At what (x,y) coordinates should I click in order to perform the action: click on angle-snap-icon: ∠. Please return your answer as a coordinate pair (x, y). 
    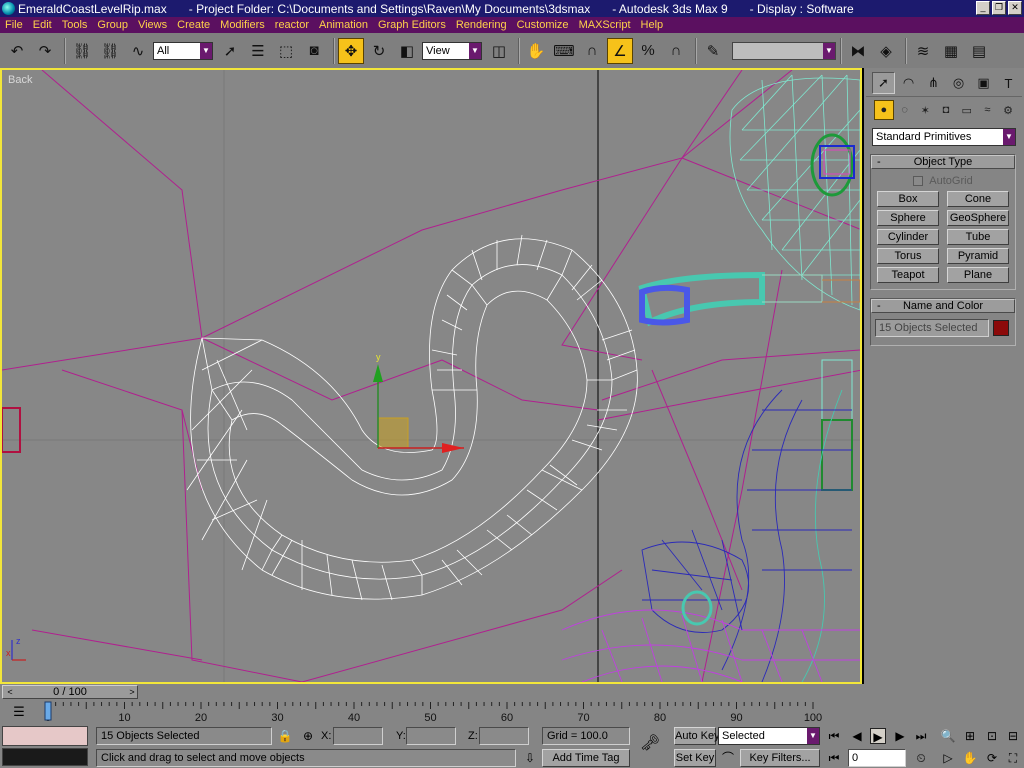
    Looking at the image, I should click on (620, 50).